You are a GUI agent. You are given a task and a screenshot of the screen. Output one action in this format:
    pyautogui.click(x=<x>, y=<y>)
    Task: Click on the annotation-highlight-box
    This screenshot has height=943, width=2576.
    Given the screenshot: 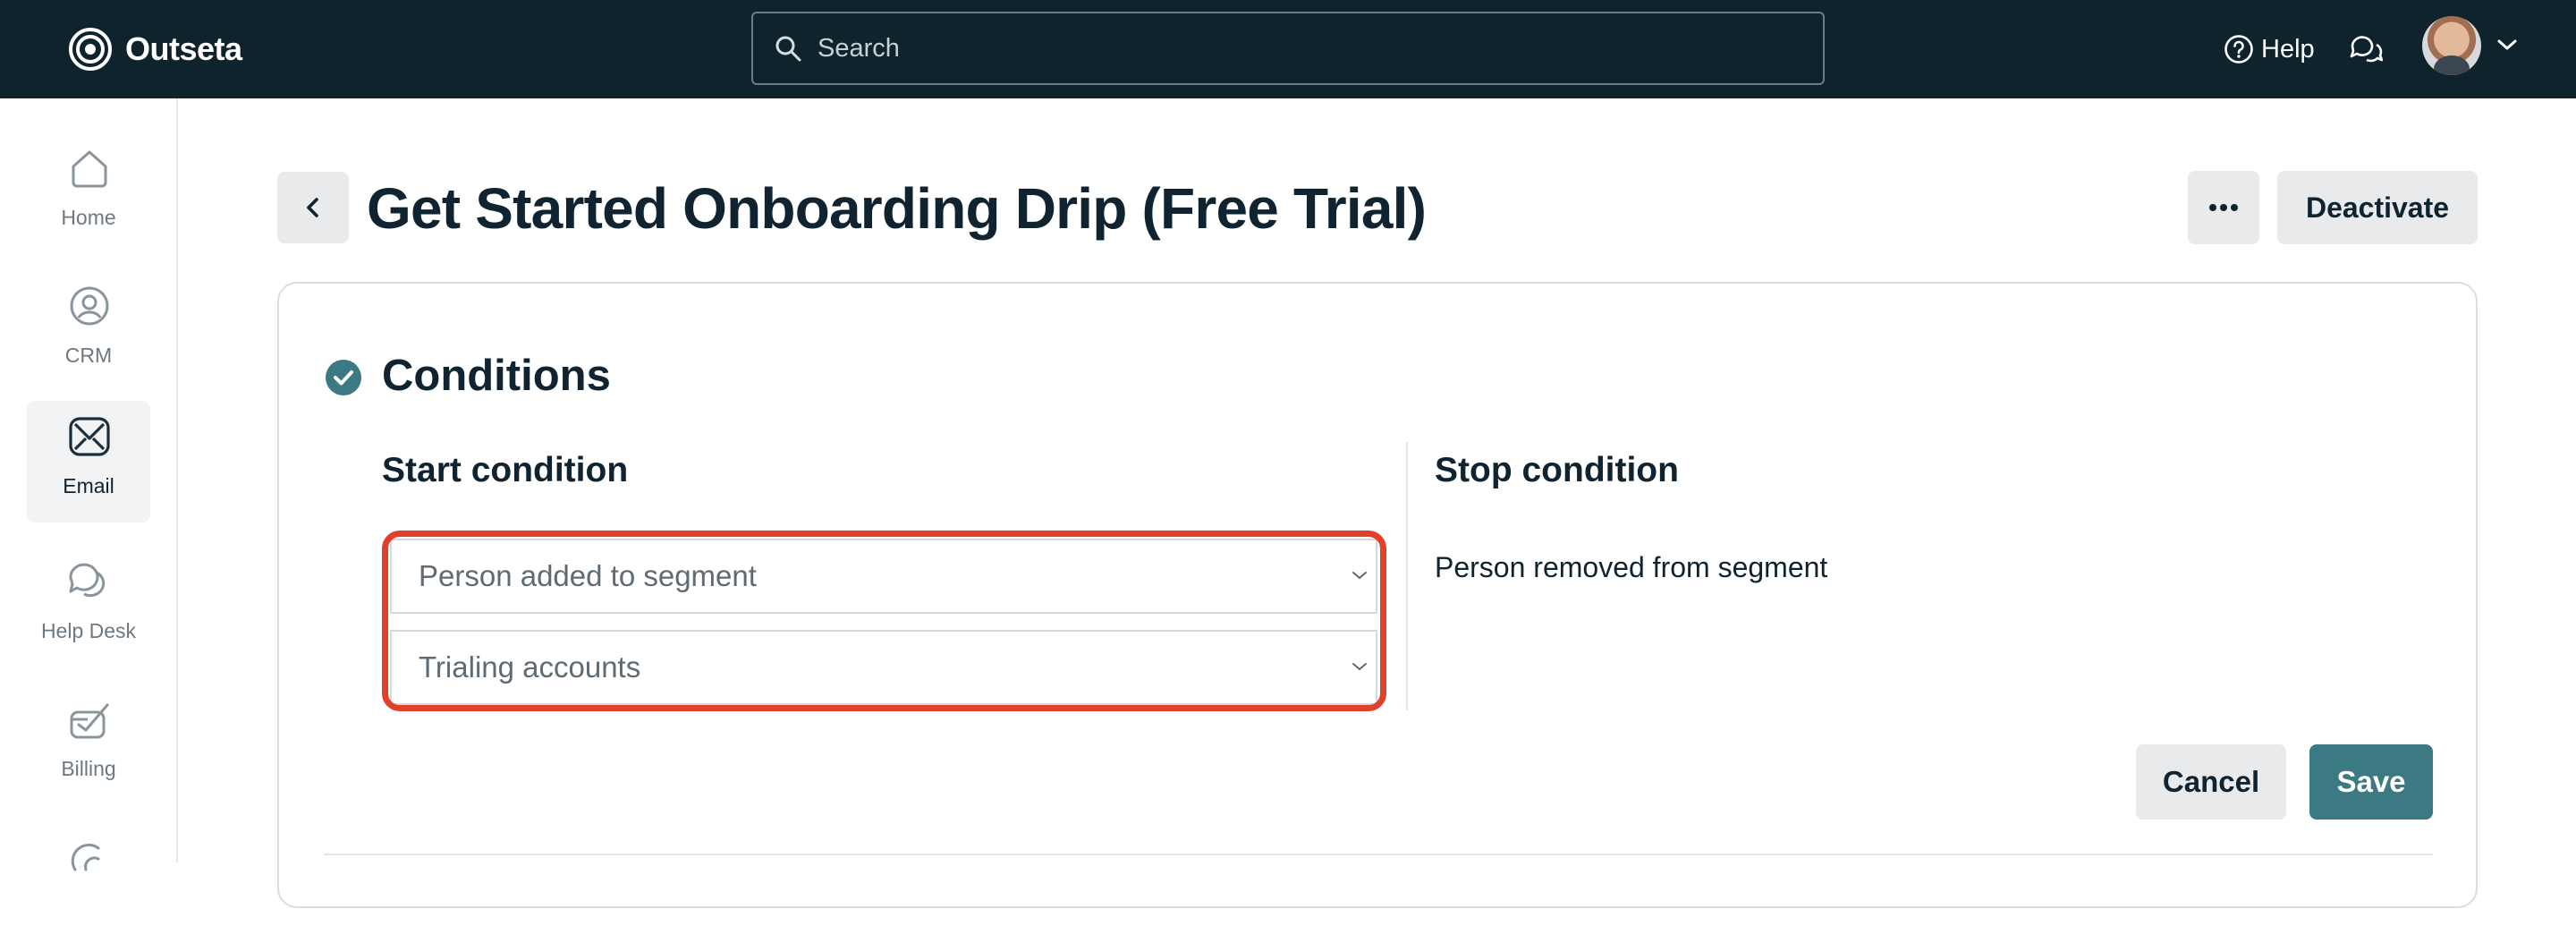 What is the action you would take?
    pyautogui.click(x=884, y=621)
    